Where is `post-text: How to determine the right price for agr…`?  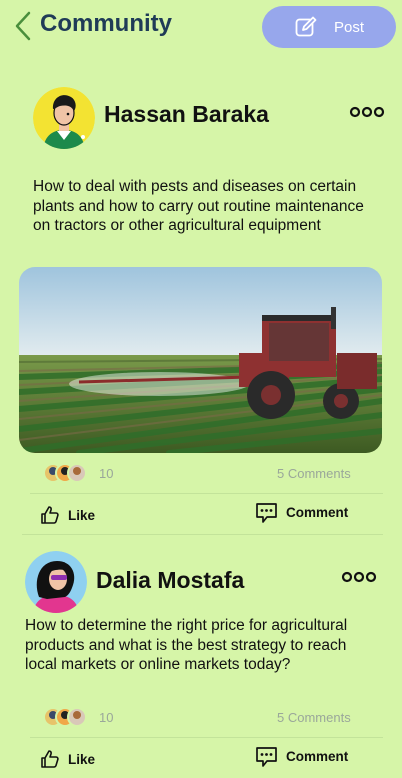 post-text: How to determine the right price for agr… is located at coordinates (186, 645).